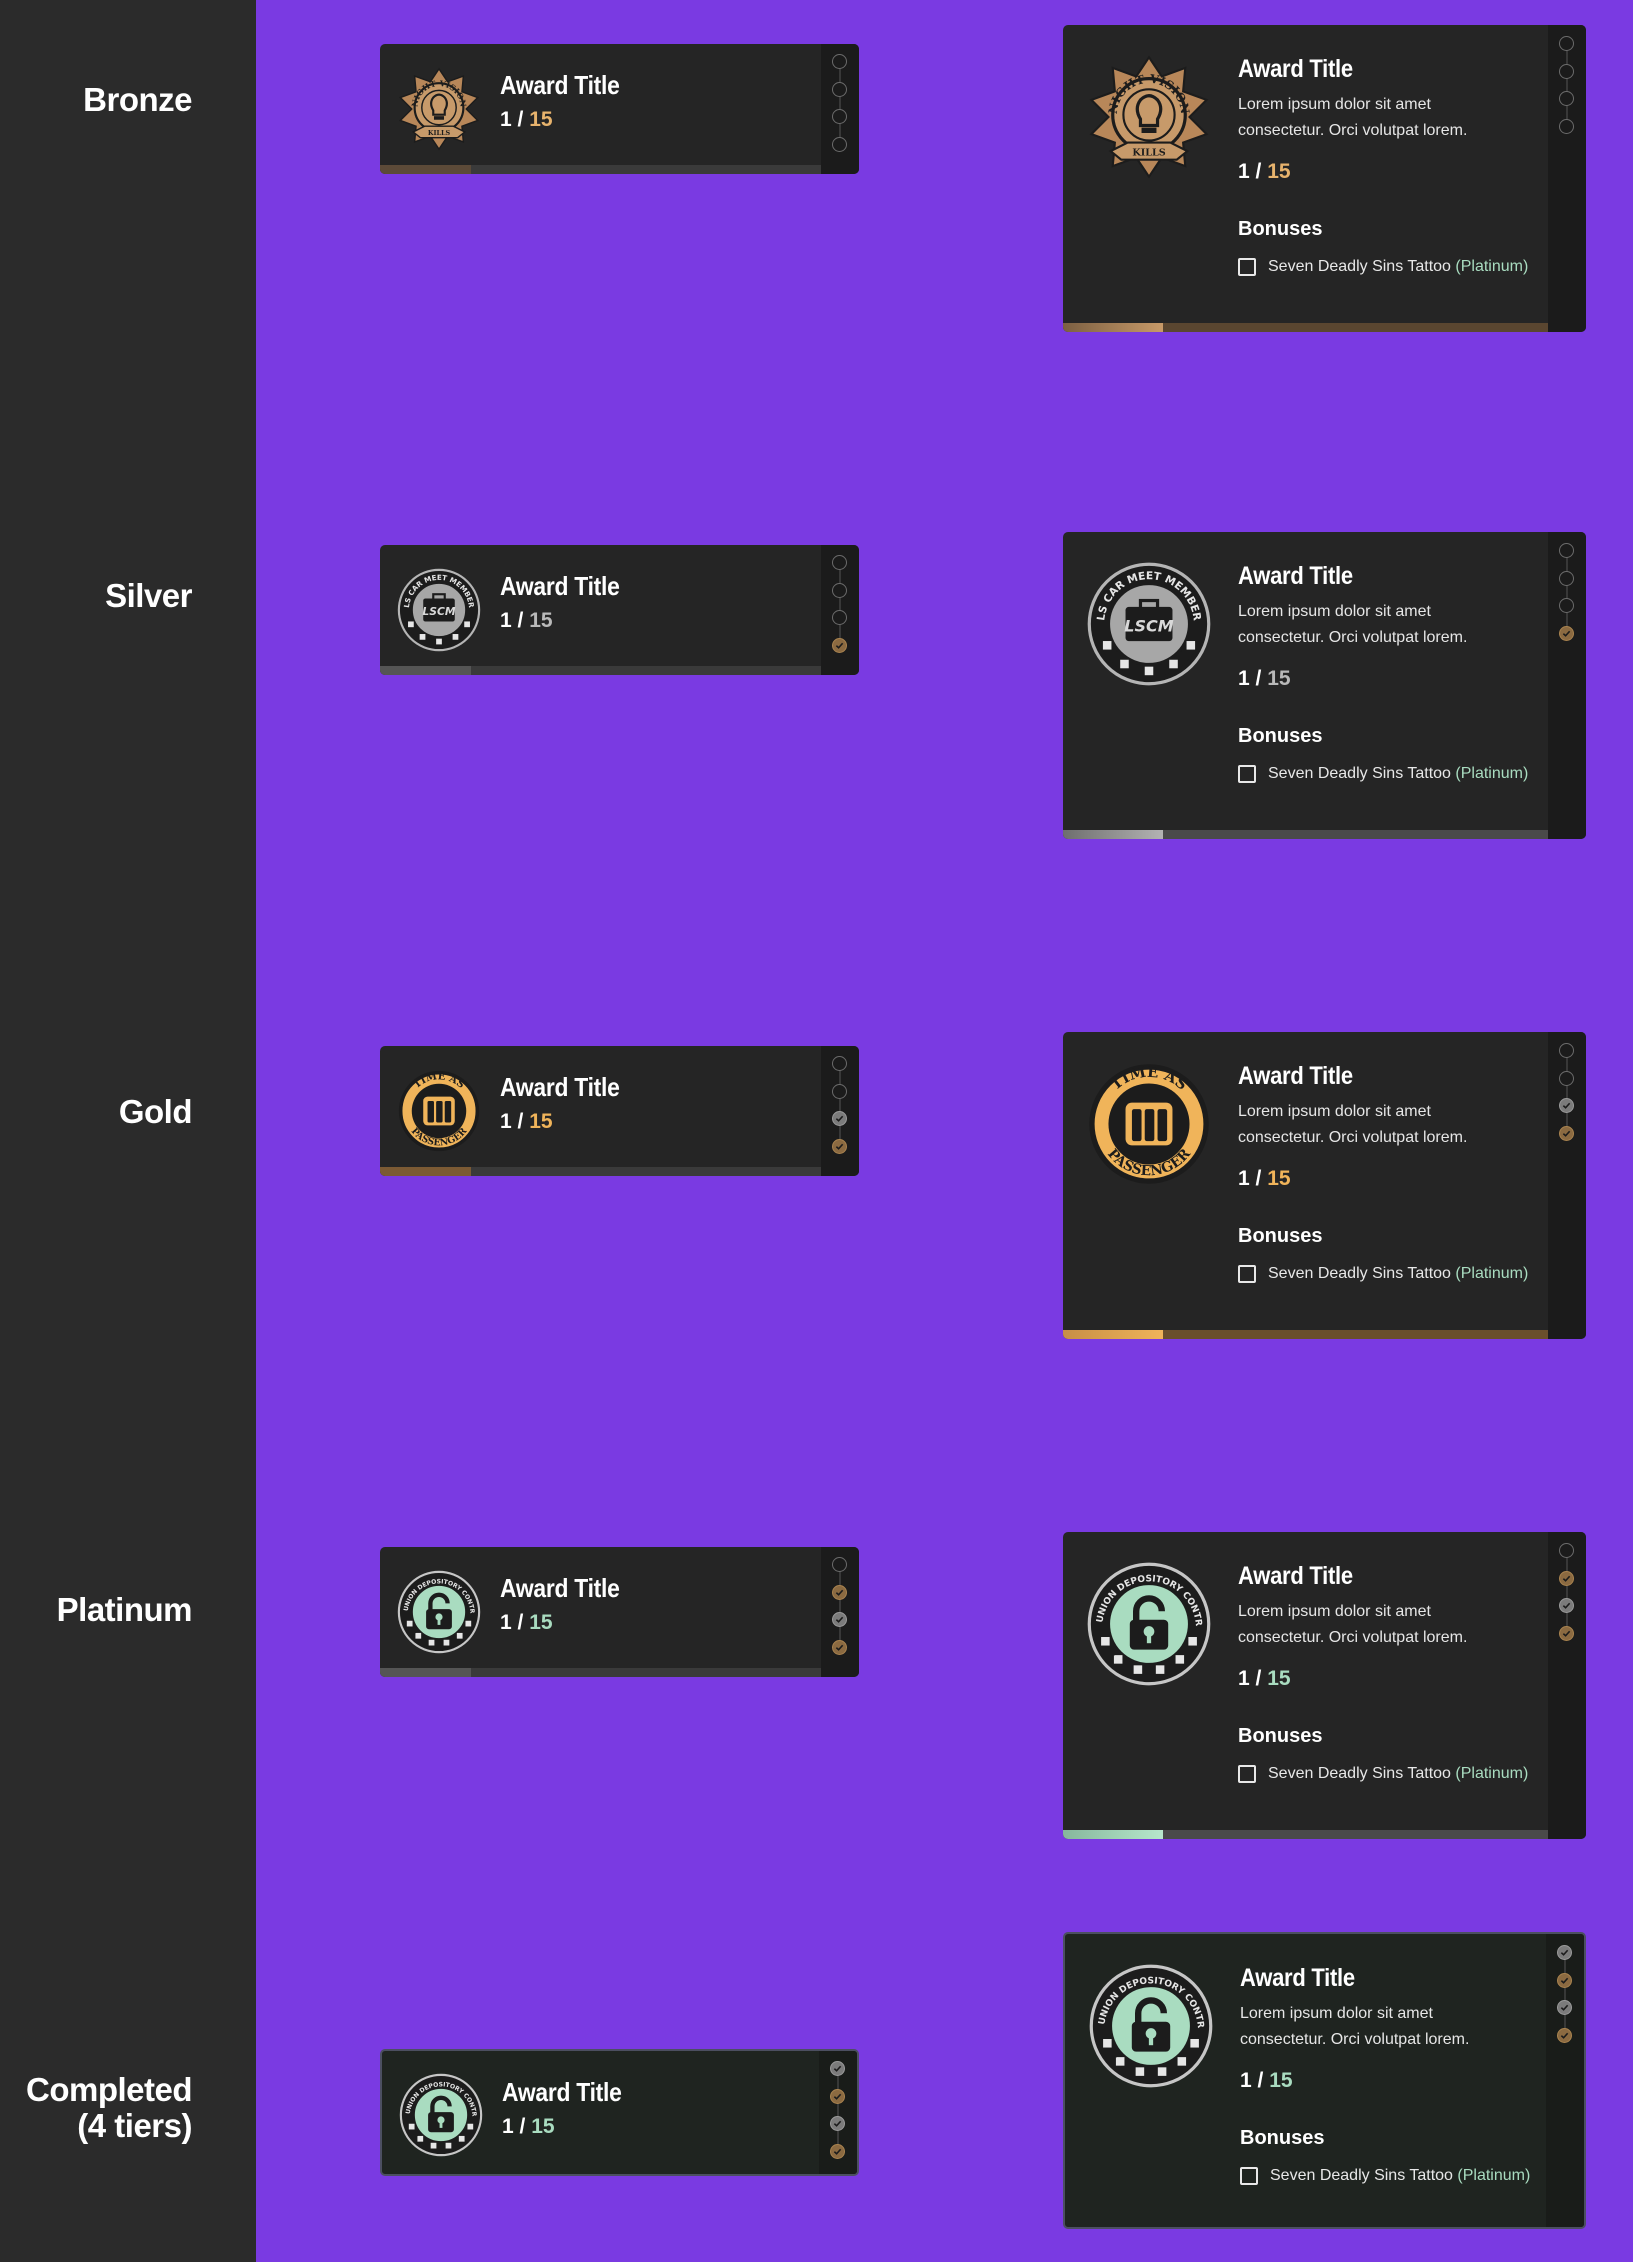 The image size is (1633, 2262). I want to click on bronze-award-card-compact: NIGHT VISION KILLS Award Title 1 / 15, so click(619, 109).